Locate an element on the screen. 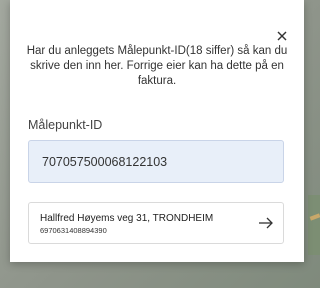  arrow-right-icon is located at coordinates (266, 223).